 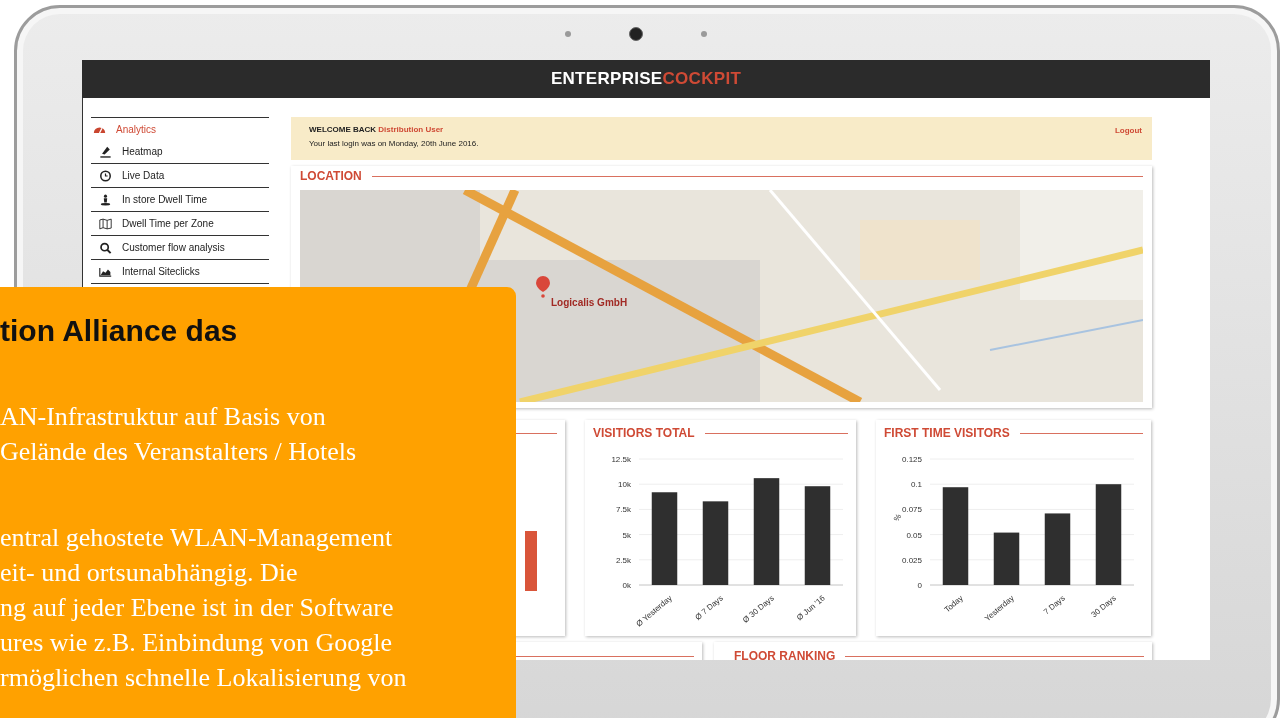 What do you see at coordinates (149, 573) in the screenshot?
I see `paragraph-line: eit- und ortsunabhängig. Die` at bounding box center [149, 573].